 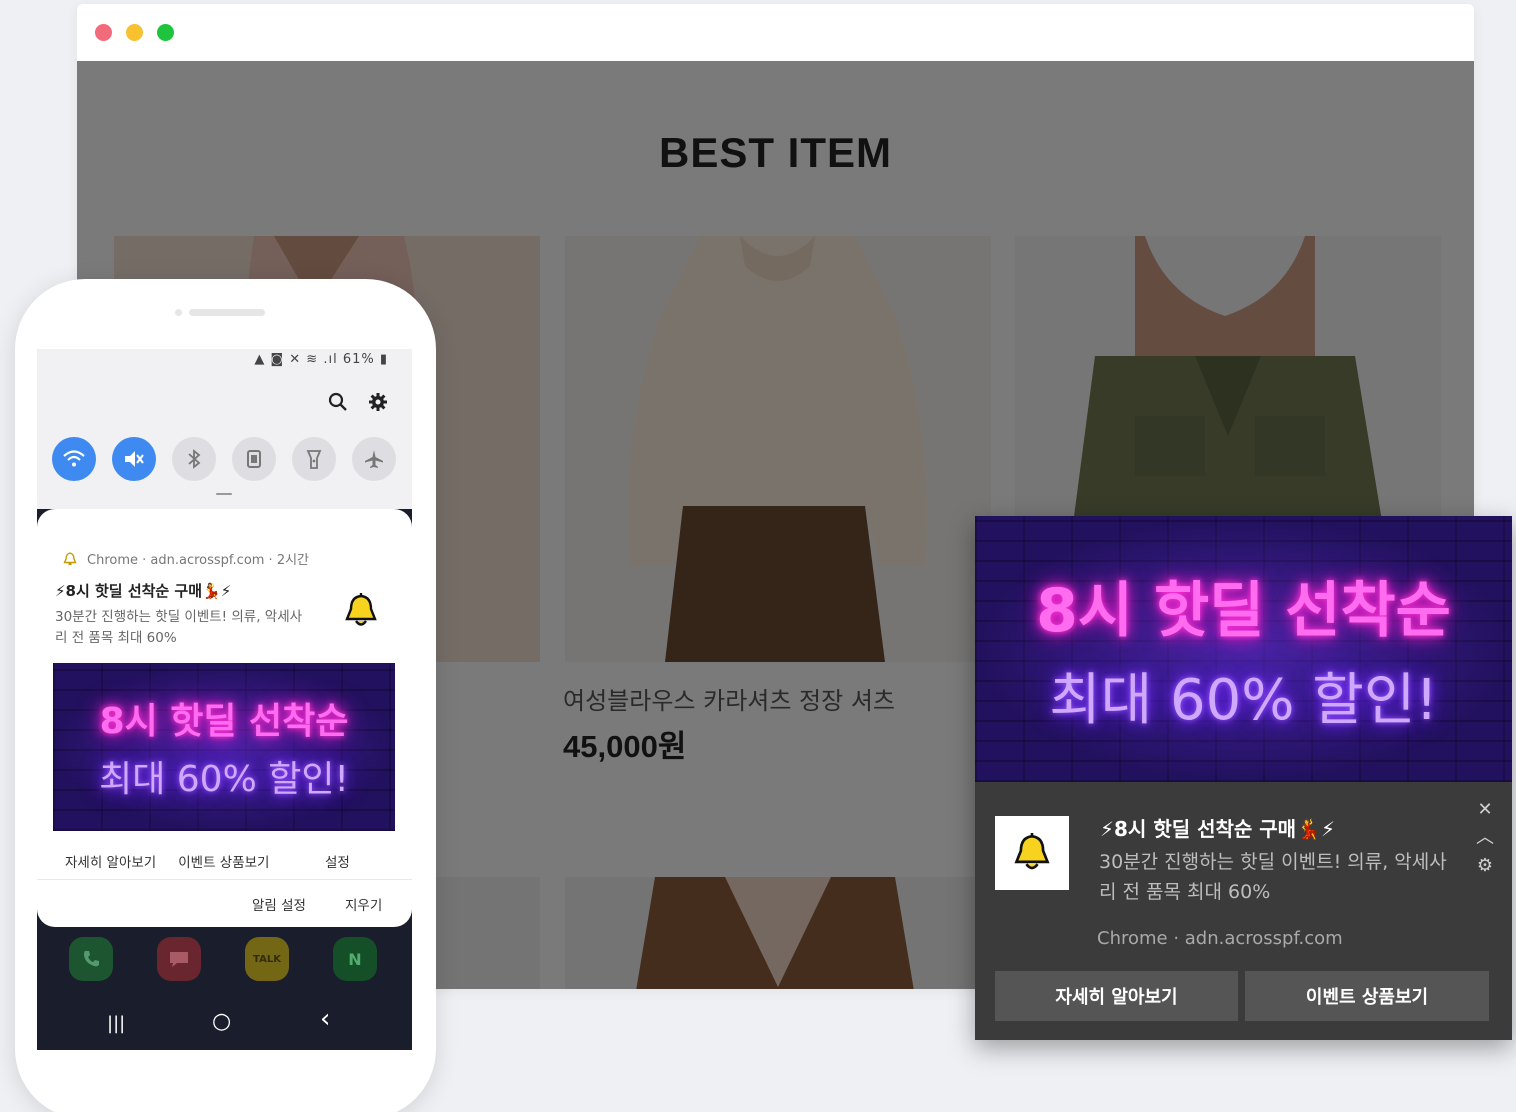 I want to click on airplane-icon, so click(x=374, y=459).